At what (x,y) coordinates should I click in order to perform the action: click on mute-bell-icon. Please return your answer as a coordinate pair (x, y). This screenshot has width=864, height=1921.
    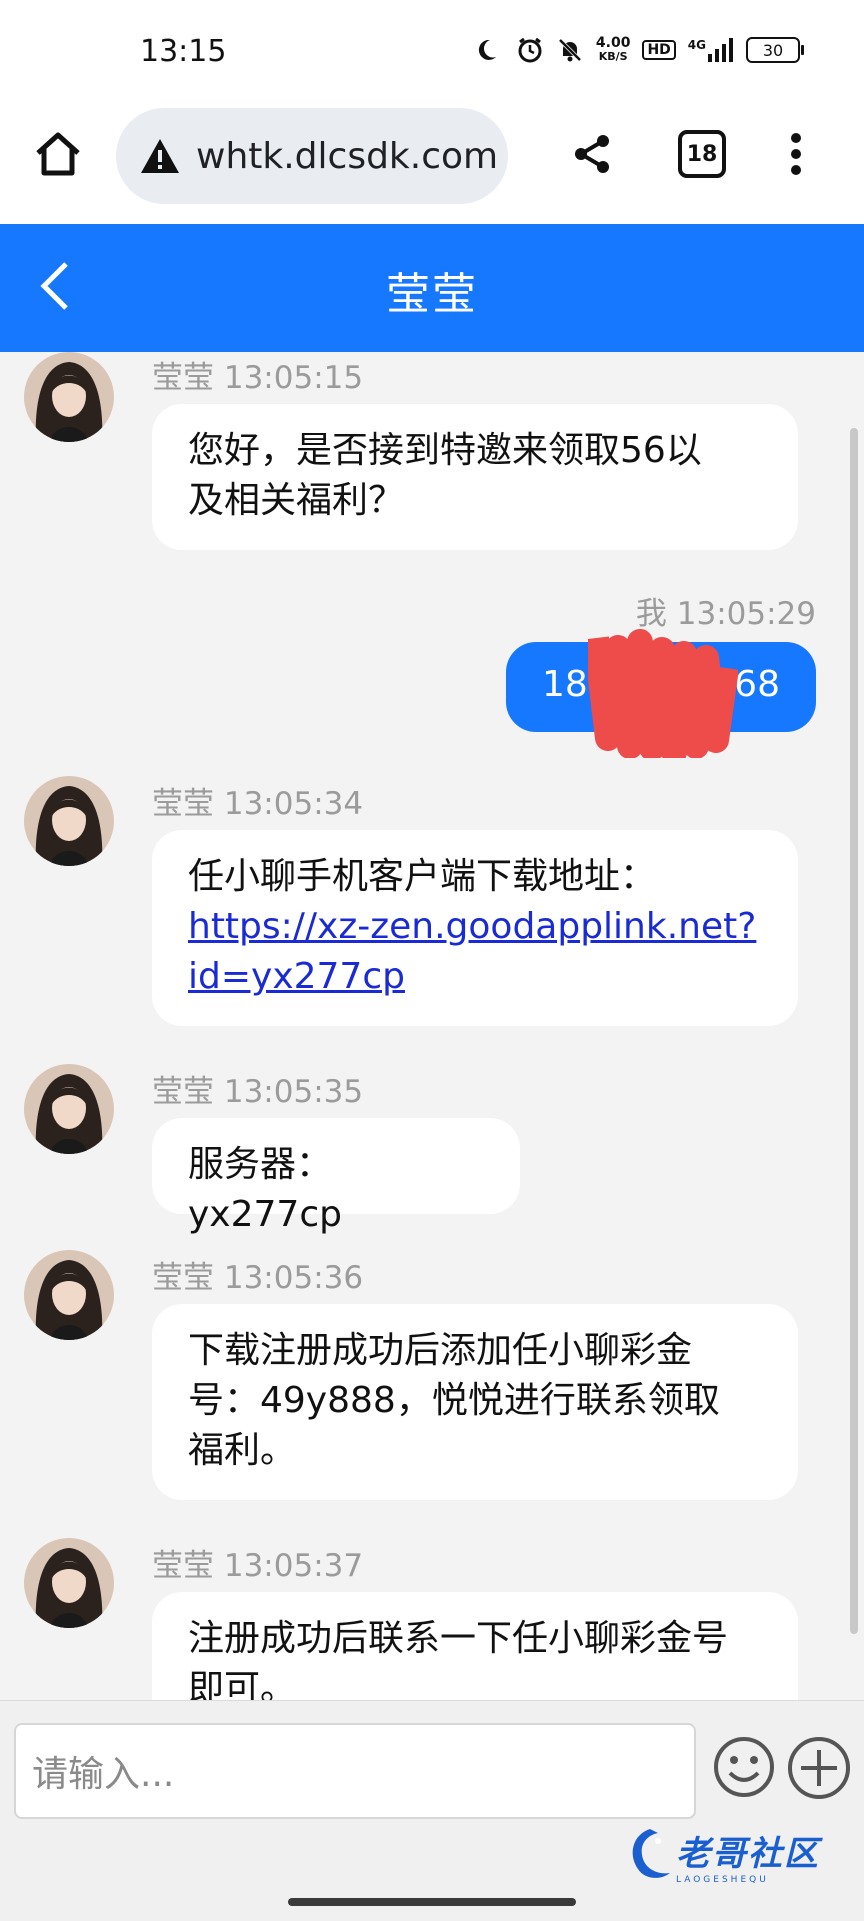
    Looking at the image, I should click on (570, 50).